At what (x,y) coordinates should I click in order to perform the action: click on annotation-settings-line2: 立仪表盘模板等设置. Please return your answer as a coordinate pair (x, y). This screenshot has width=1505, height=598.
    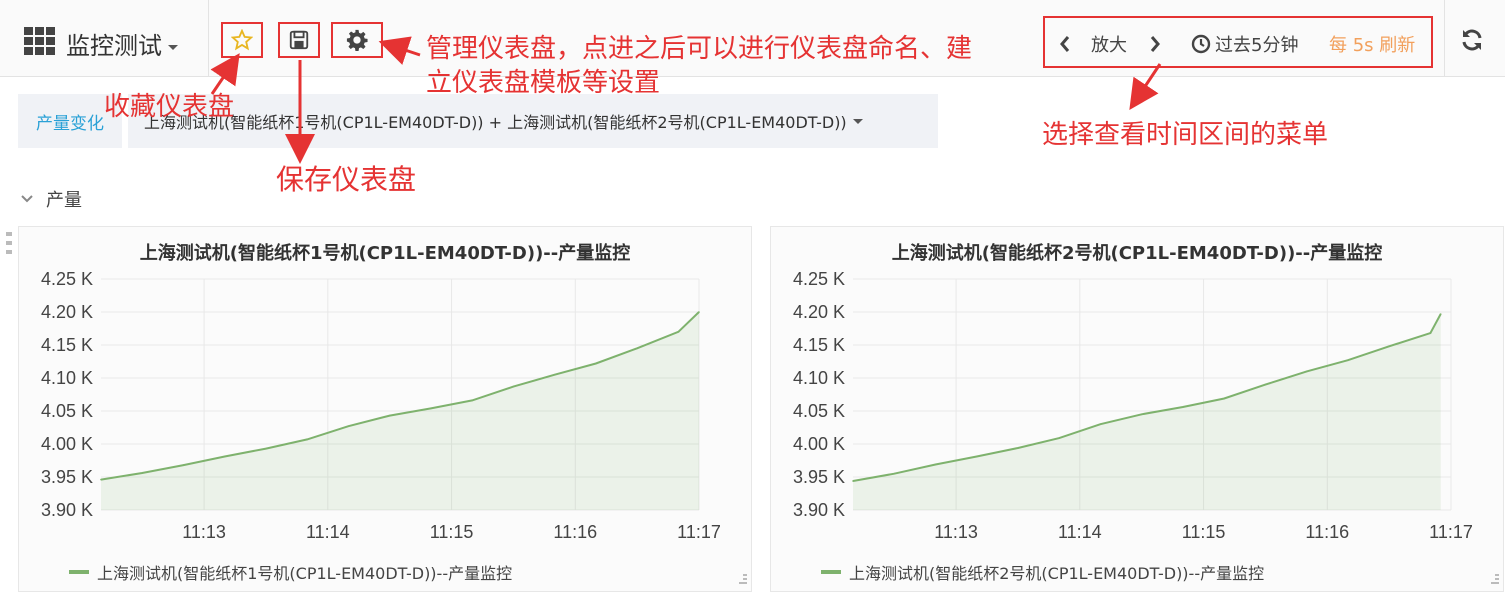
    Looking at the image, I should click on (543, 83).